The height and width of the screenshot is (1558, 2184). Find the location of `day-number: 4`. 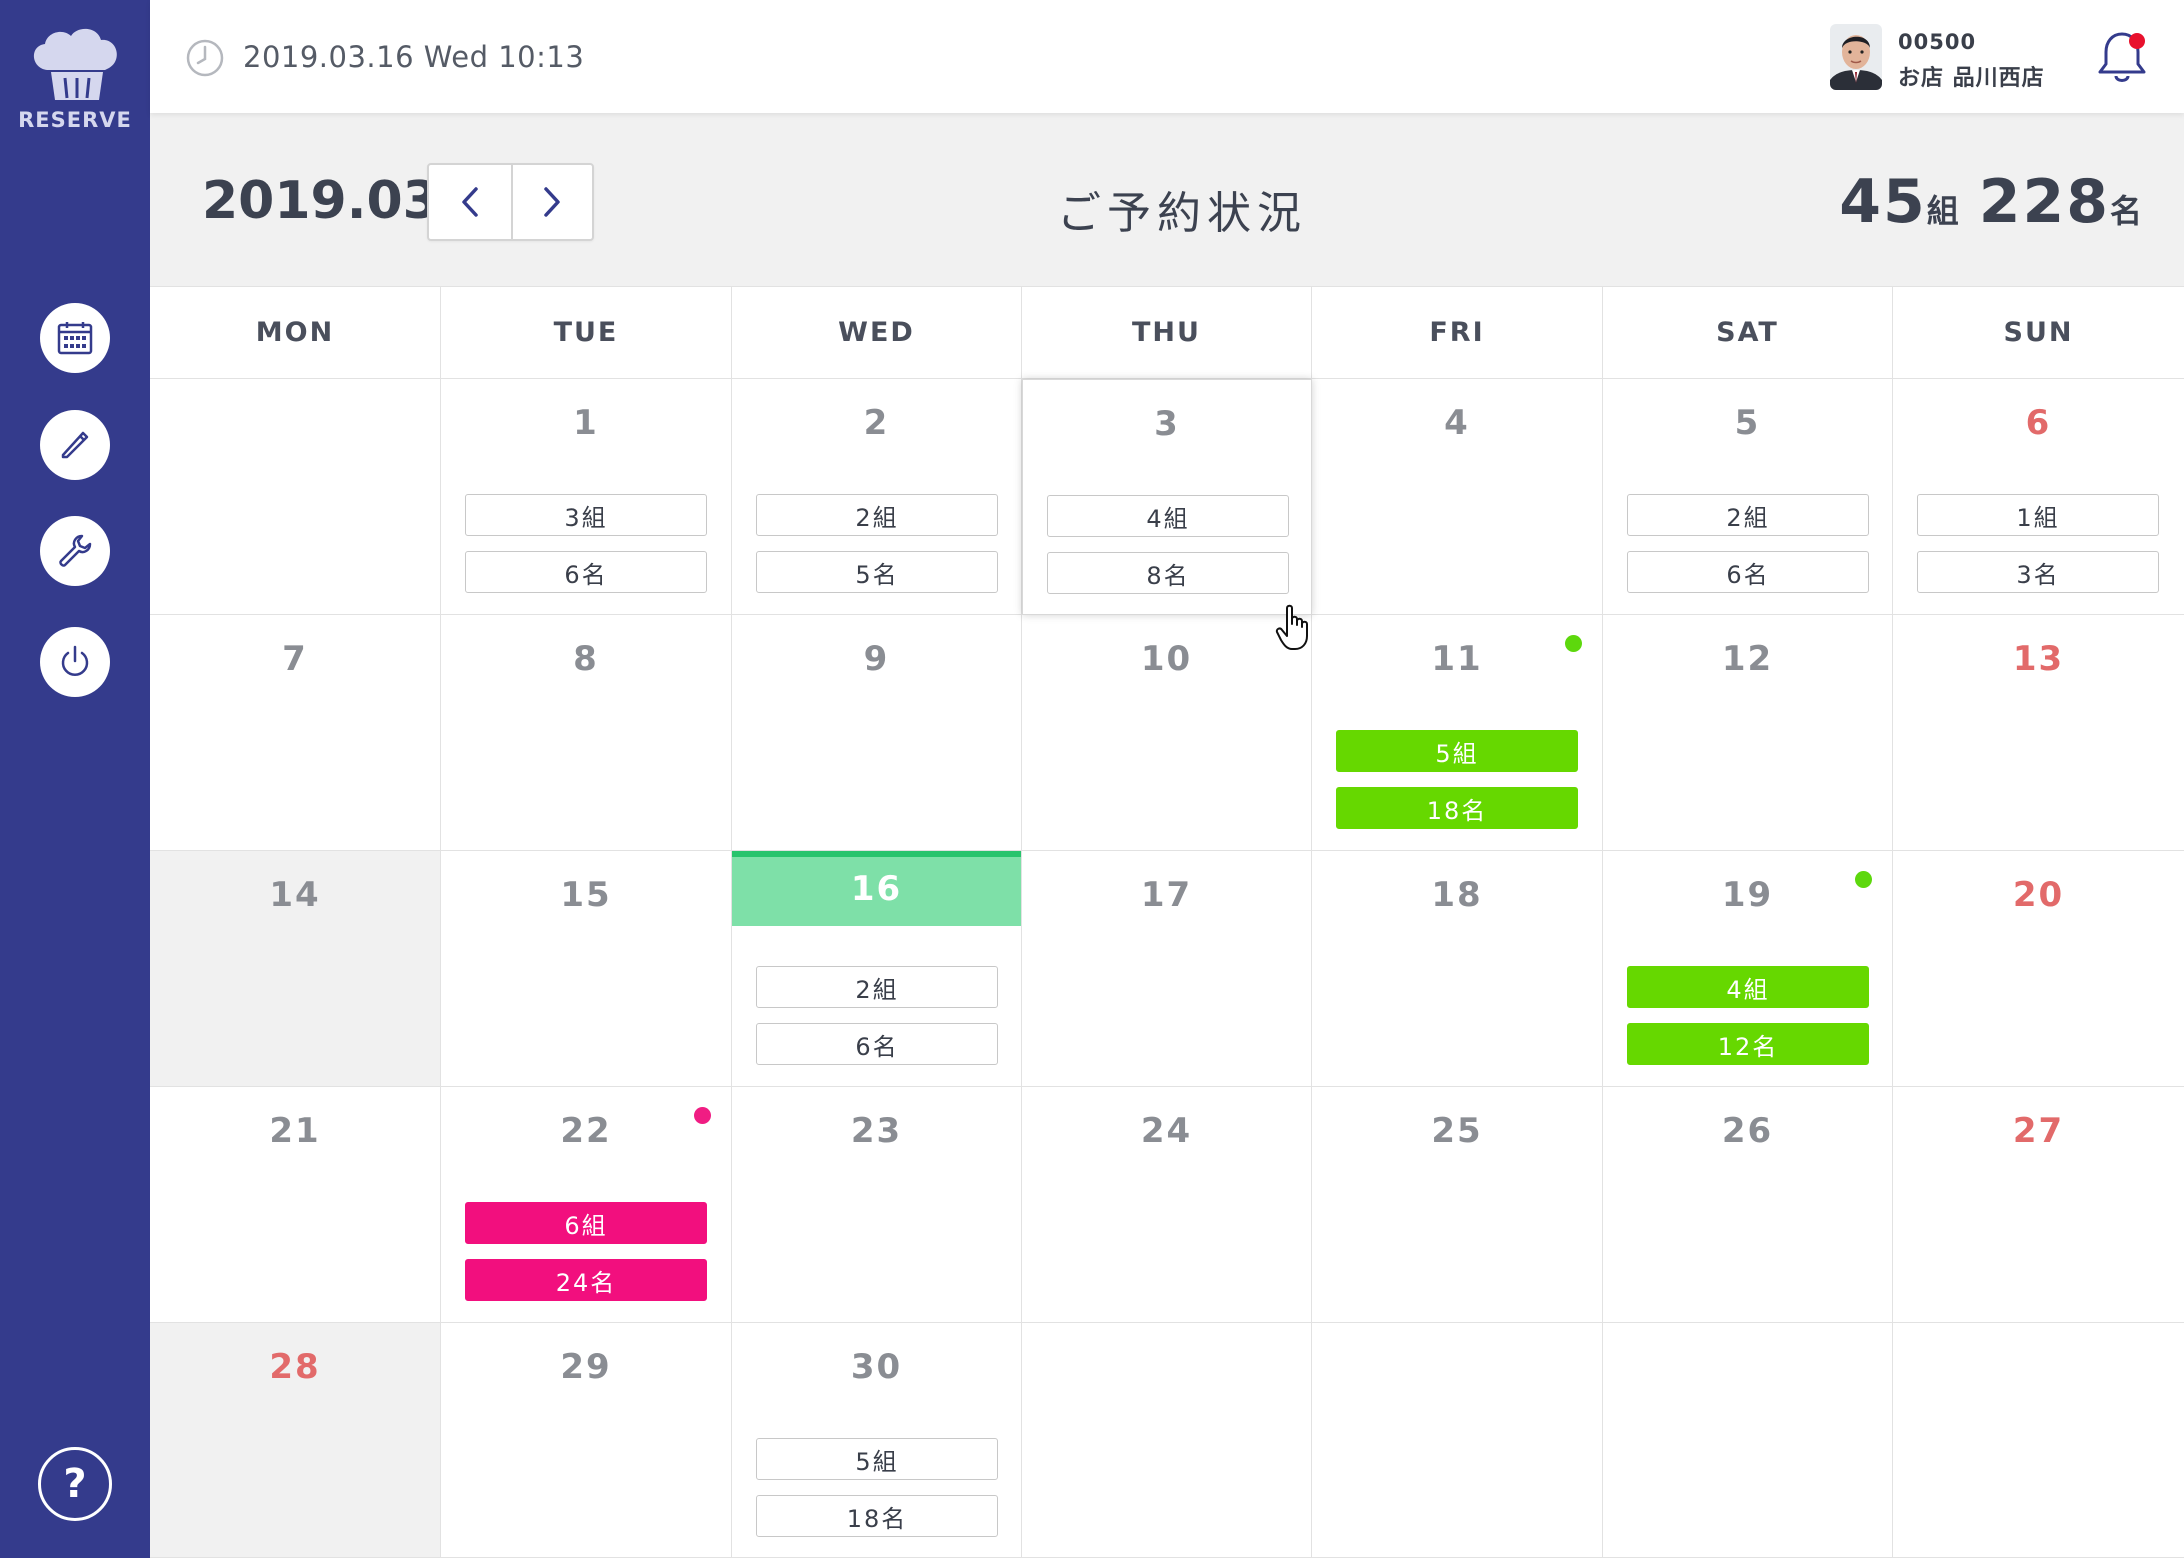

day-number: 4 is located at coordinates (1457, 423).